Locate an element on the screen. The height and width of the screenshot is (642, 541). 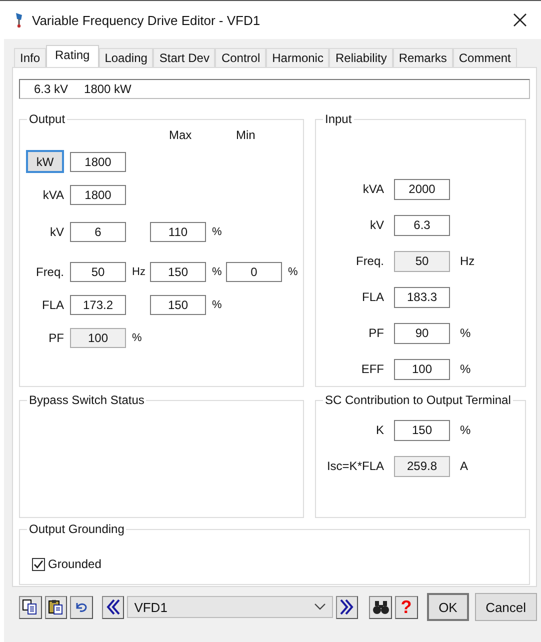
close-icon is located at coordinates (520, 20).